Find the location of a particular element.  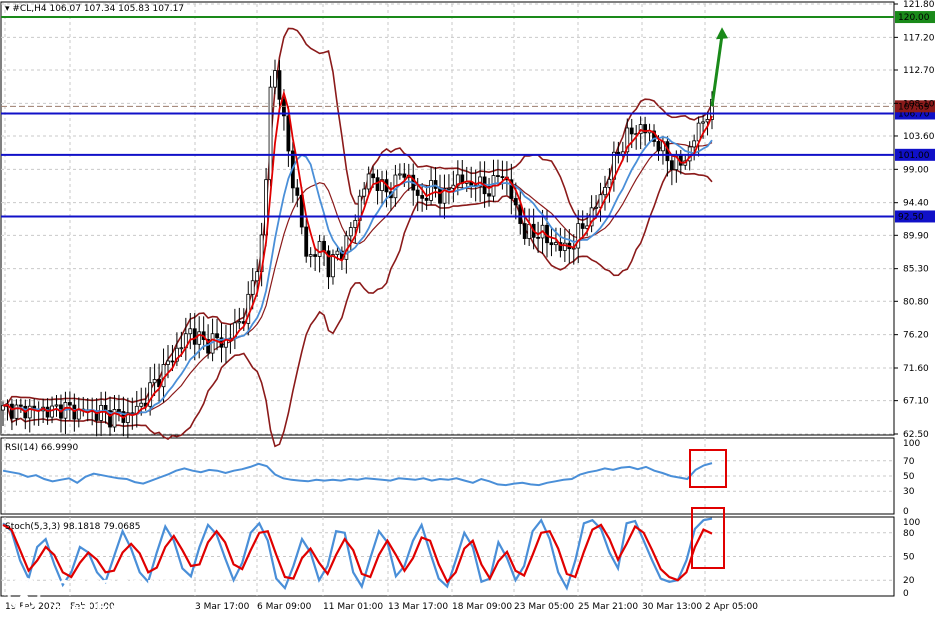

rsi-header: RSI(14) 66.9990 is located at coordinates (41, 448).